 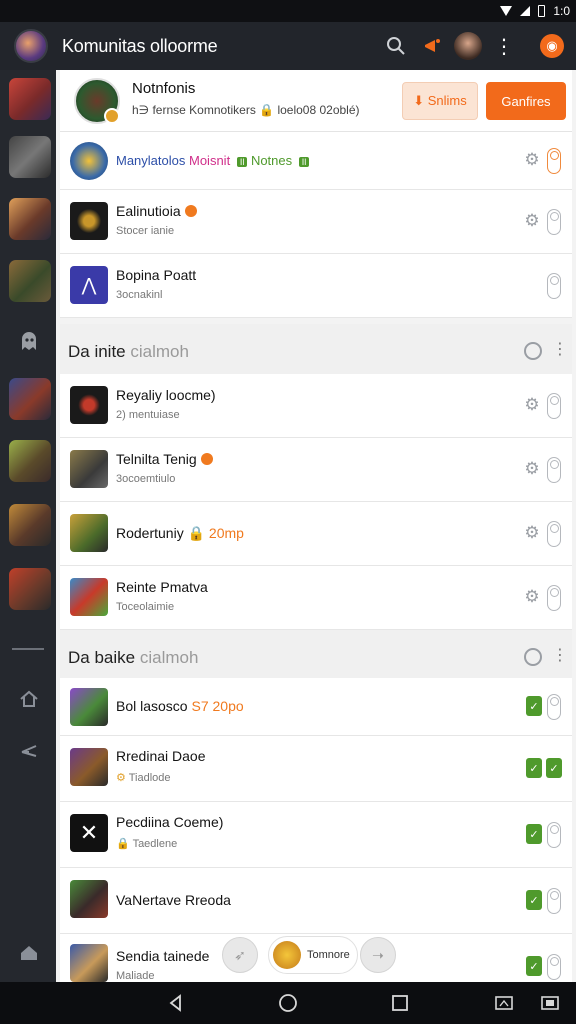 I want to click on item-subtitle: Stocer ianie, so click(x=145, y=231).